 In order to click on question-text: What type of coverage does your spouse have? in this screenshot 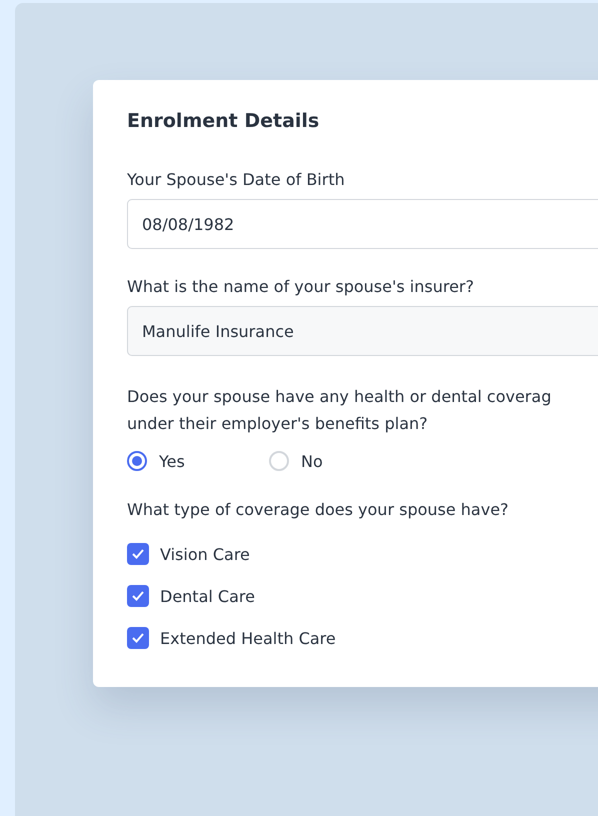, I will do `click(318, 510)`.